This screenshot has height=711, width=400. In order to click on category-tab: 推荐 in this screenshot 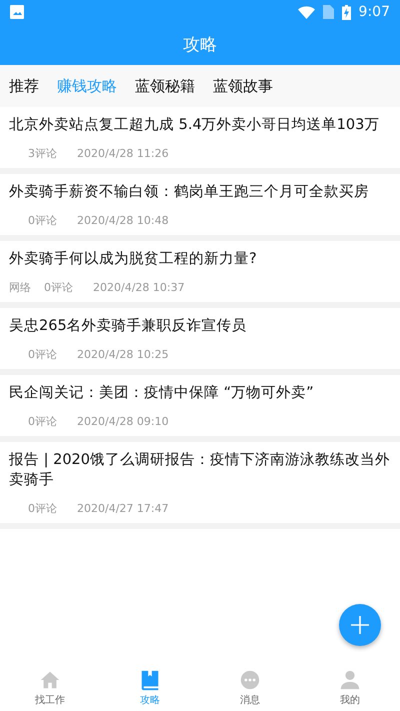, I will do `click(24, 86)`.